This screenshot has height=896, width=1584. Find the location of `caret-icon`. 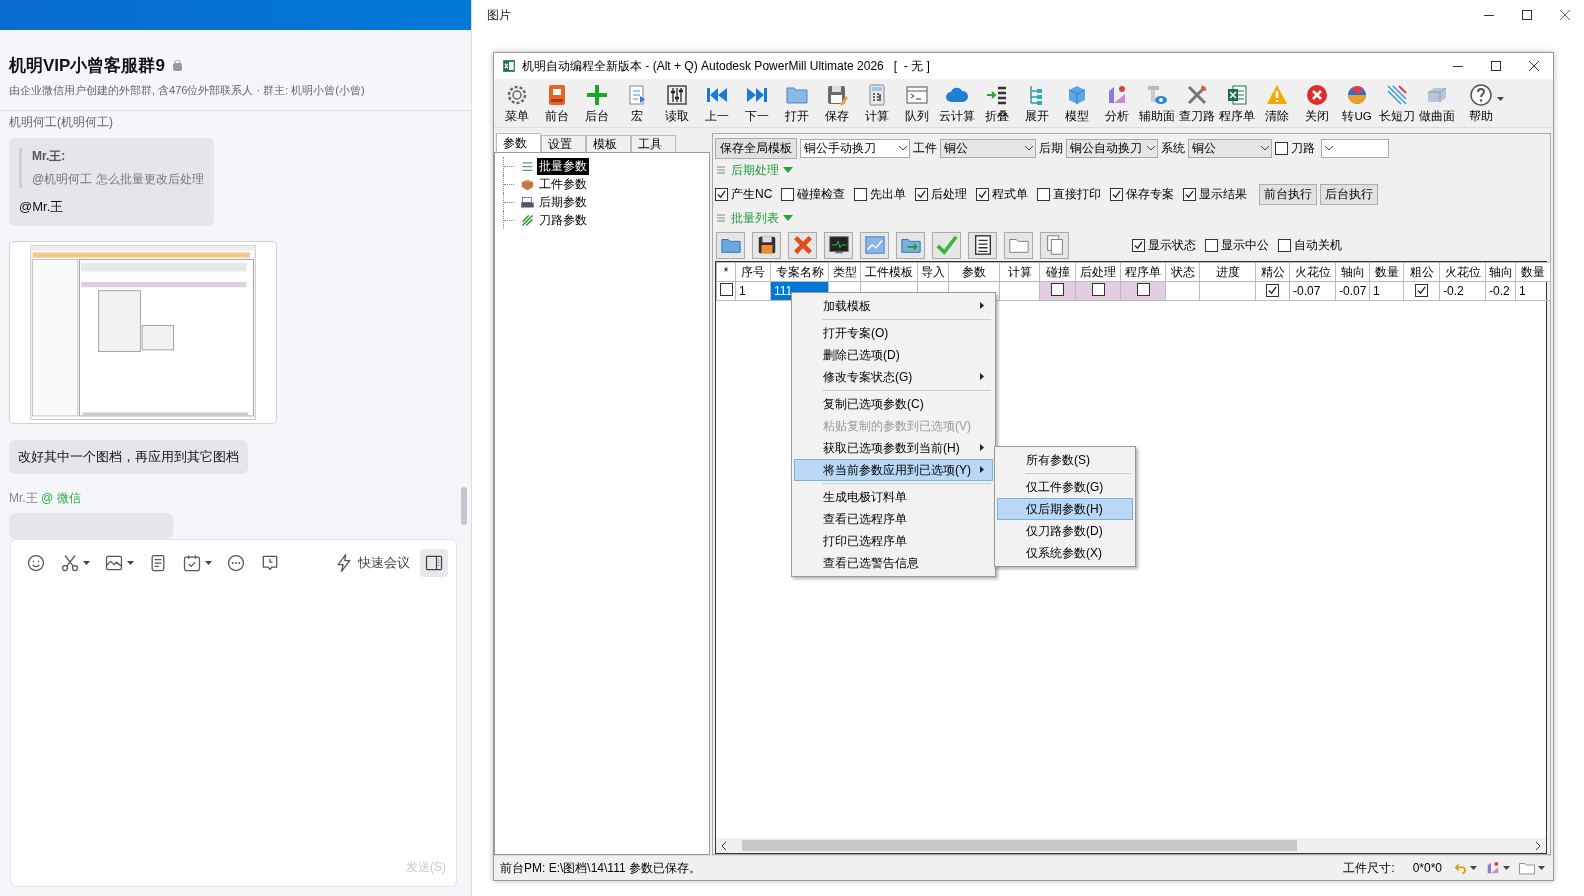

caret-icon is located at coordinates (788, 170).